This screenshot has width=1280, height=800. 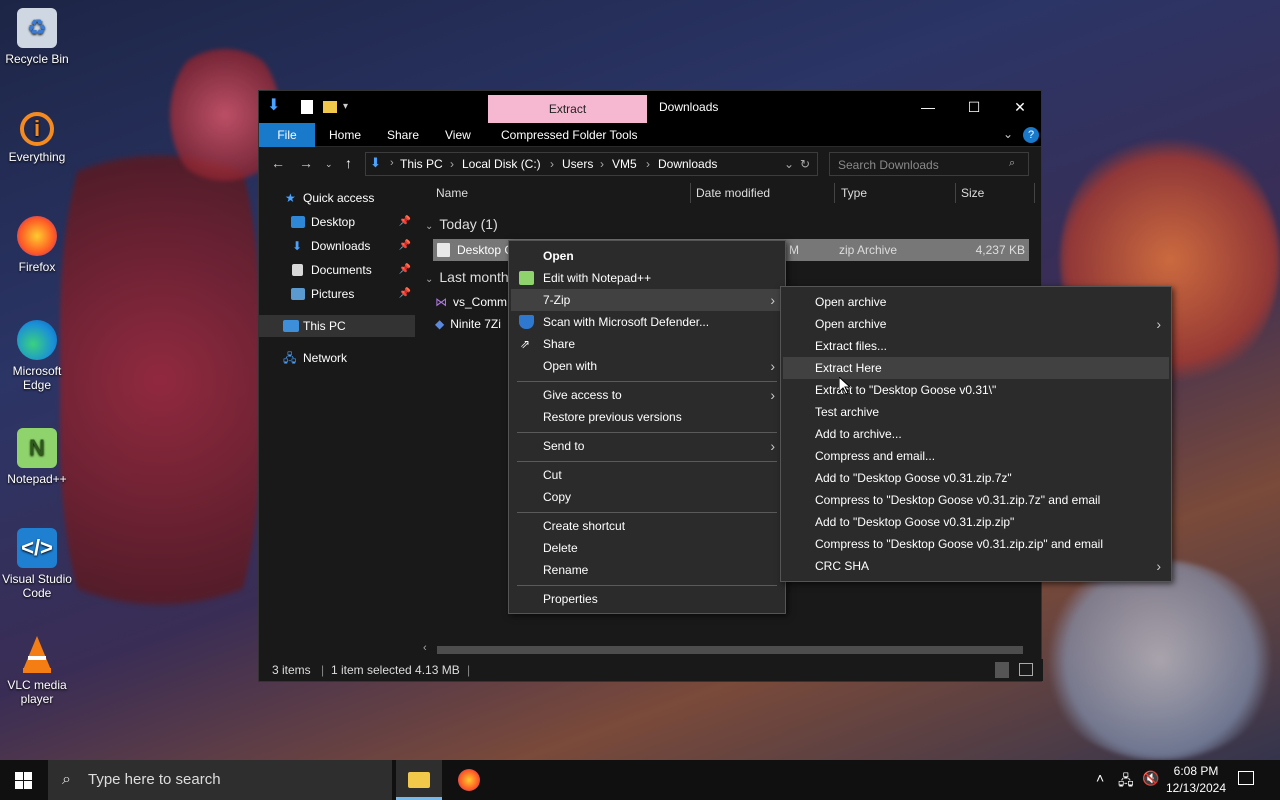 I want to click on nav-quick-access: ★ Quick access, so click(x=337, y=198).